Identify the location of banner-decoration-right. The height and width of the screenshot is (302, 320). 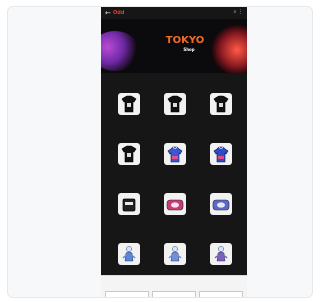
(229, 49).